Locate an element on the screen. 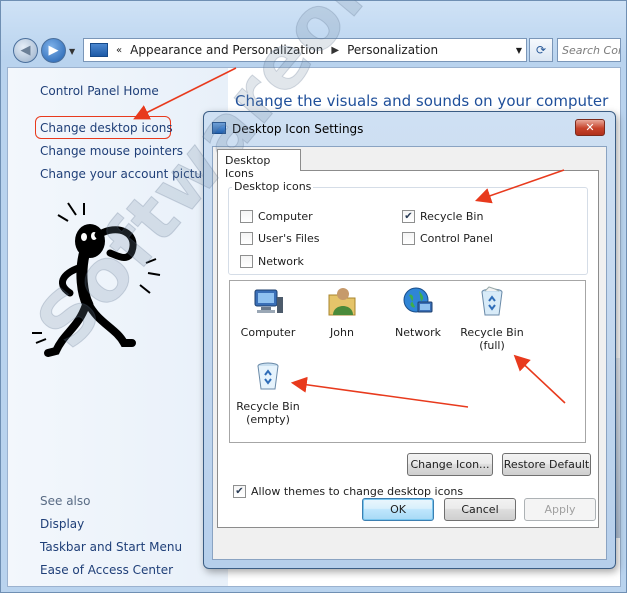 The image size is (627, 593). list-item: Recycle Bin (empty) is located at coordinates (268, 392).